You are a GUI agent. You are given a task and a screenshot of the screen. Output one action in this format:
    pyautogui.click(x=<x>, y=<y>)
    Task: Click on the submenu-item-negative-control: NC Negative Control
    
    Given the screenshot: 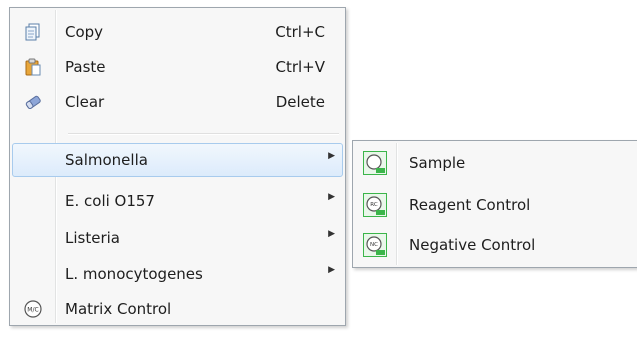 What is the action you would take?
    pyautogui.click(x=495, y=245)
    